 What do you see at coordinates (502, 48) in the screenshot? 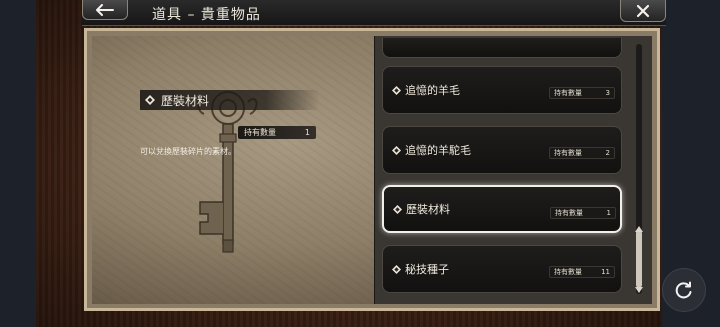
I see `list-item-partial` at bounding box center [502, 48].